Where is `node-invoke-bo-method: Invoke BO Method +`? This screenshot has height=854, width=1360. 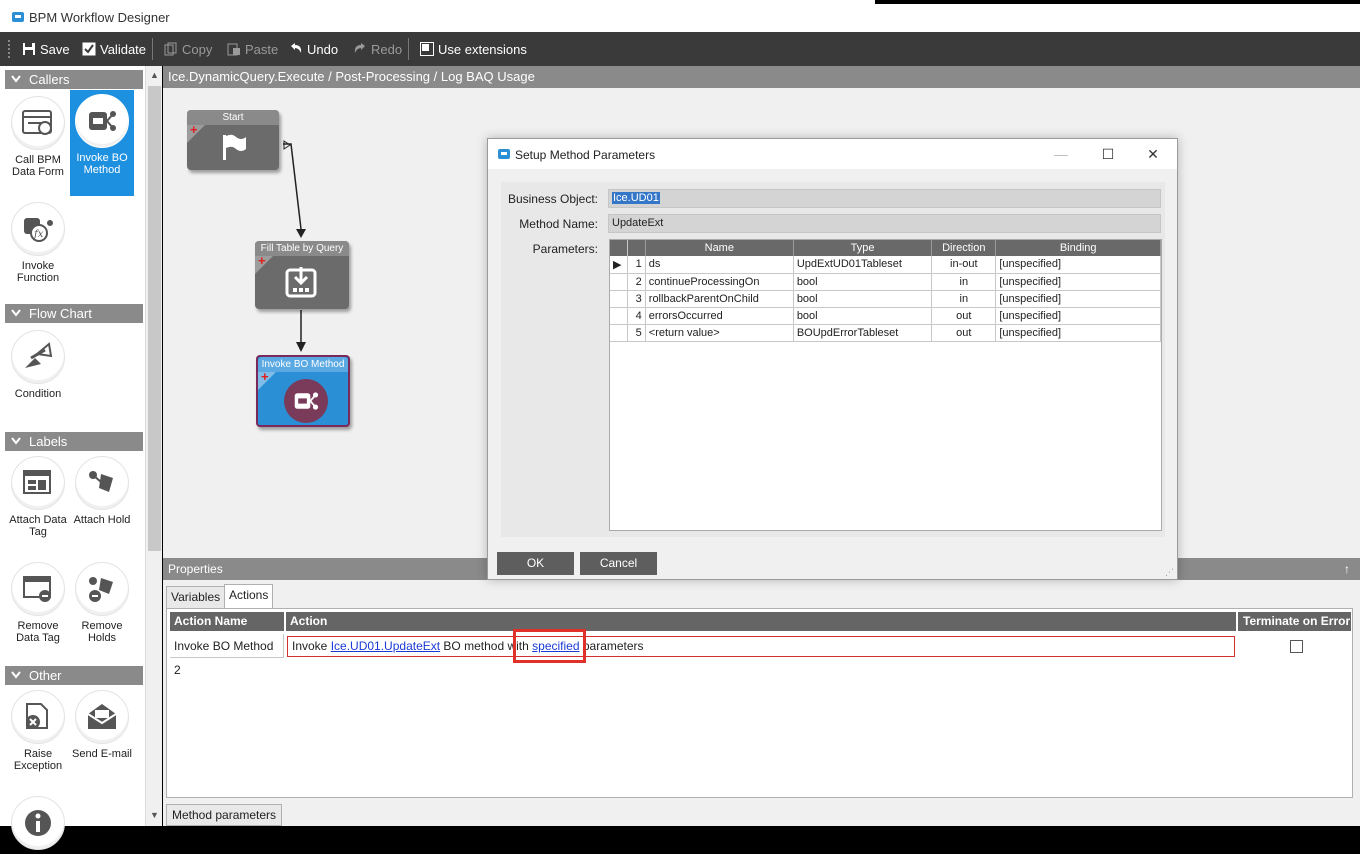 node-invoke-bo-method: Invoke BO Method + is located at coordinates (303, 391).